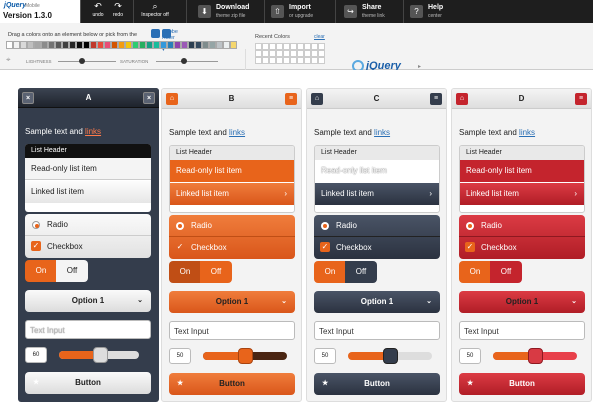  What do you see at coordinates (382, 132) in the screenshot?
I see `sample-link: links` at bounding box center [382, 132].